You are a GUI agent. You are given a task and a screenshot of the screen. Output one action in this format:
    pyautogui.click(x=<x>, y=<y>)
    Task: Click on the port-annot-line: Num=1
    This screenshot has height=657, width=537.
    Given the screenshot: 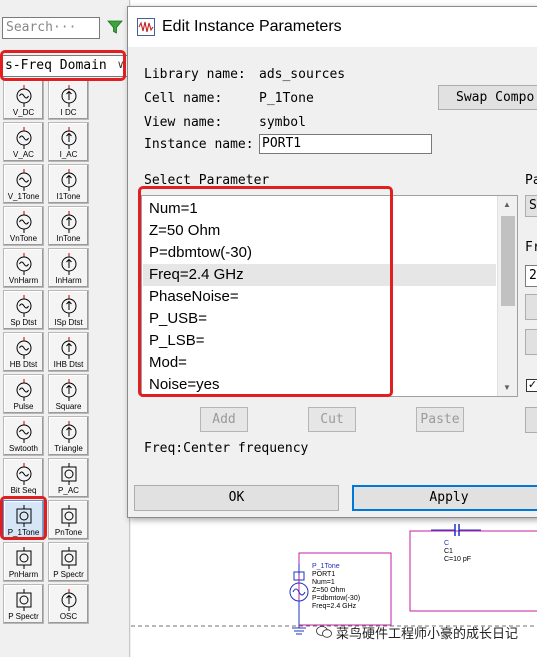 What is the action you would take?
    pyautogui.click(x=323, y=582)
    